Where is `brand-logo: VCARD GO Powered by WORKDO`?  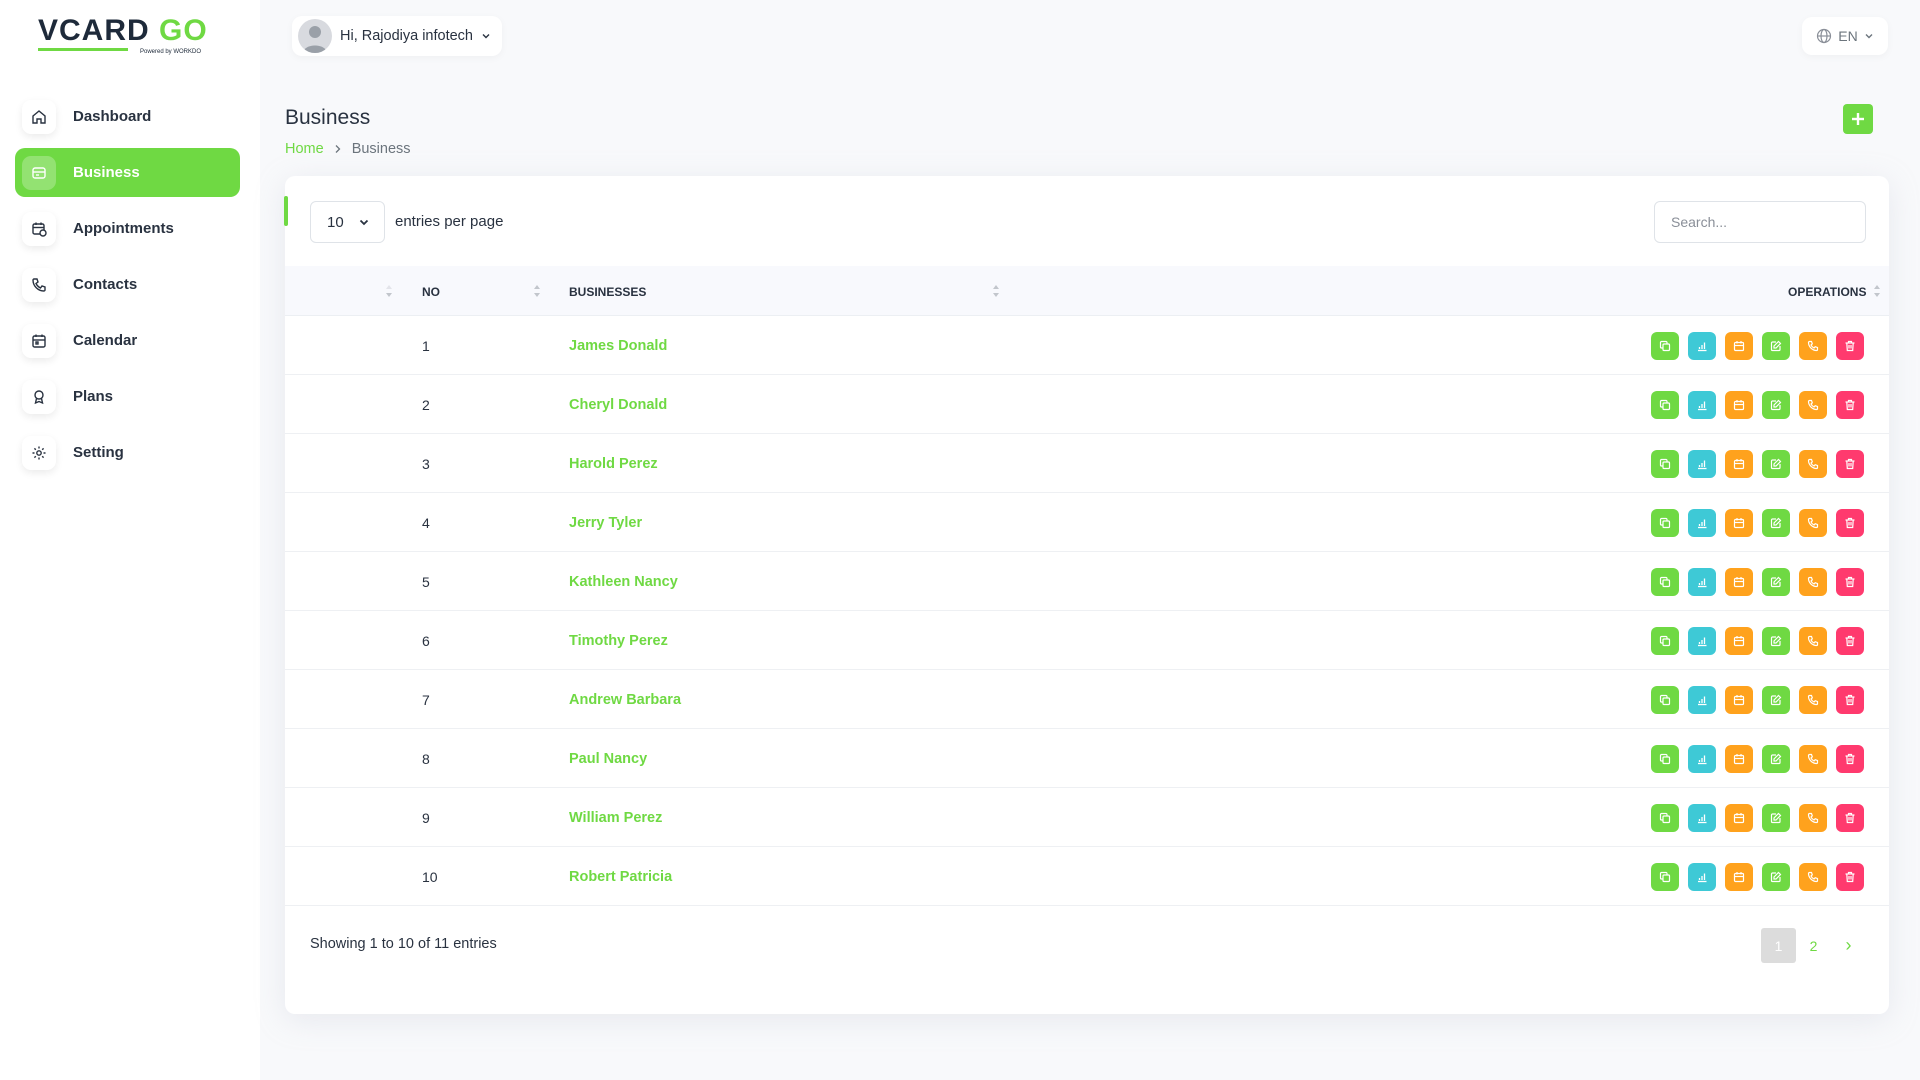 brand-logo: VCARD GO Powered by WORKDO is located at coordinates (129, 35).